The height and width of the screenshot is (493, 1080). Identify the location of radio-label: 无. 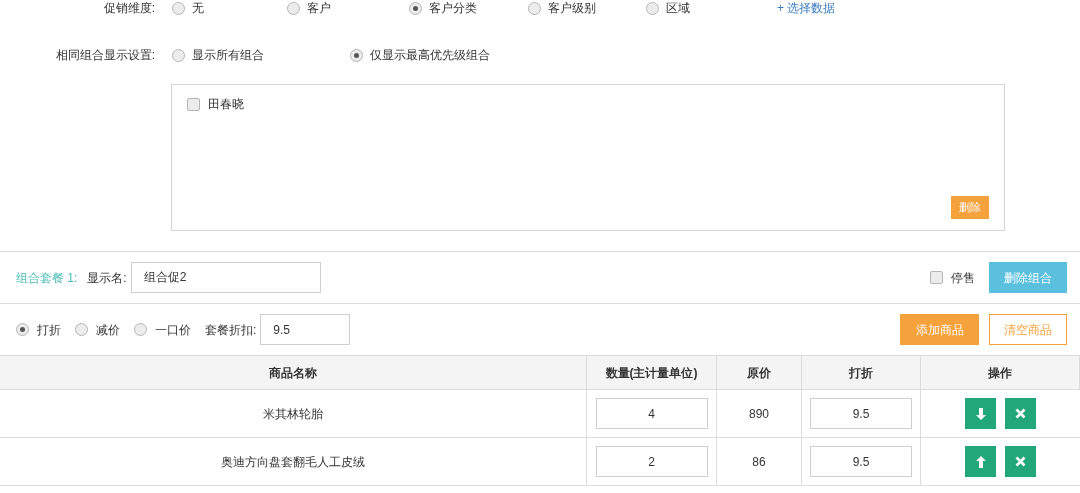
(198, 8).